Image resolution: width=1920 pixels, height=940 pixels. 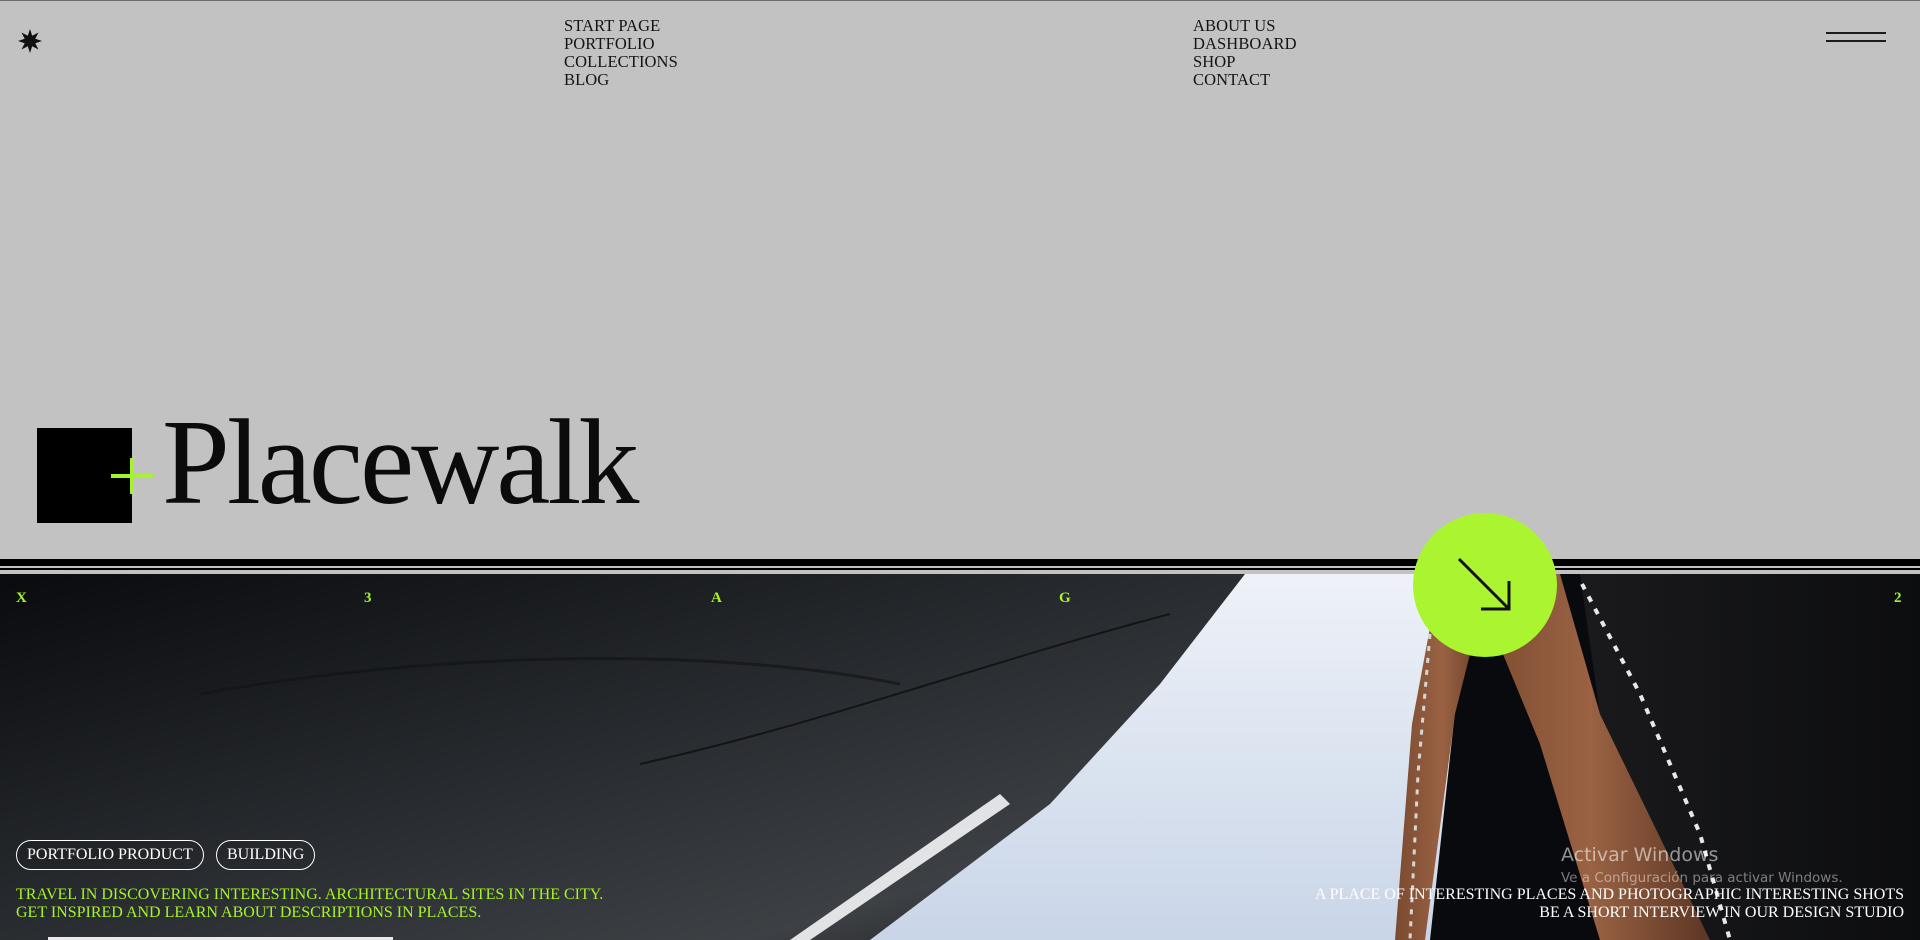 What do you see at coordinates (621, 80) in the screenshot?
I see `nav-blog: BLOG` at bounding box center [621, 80].